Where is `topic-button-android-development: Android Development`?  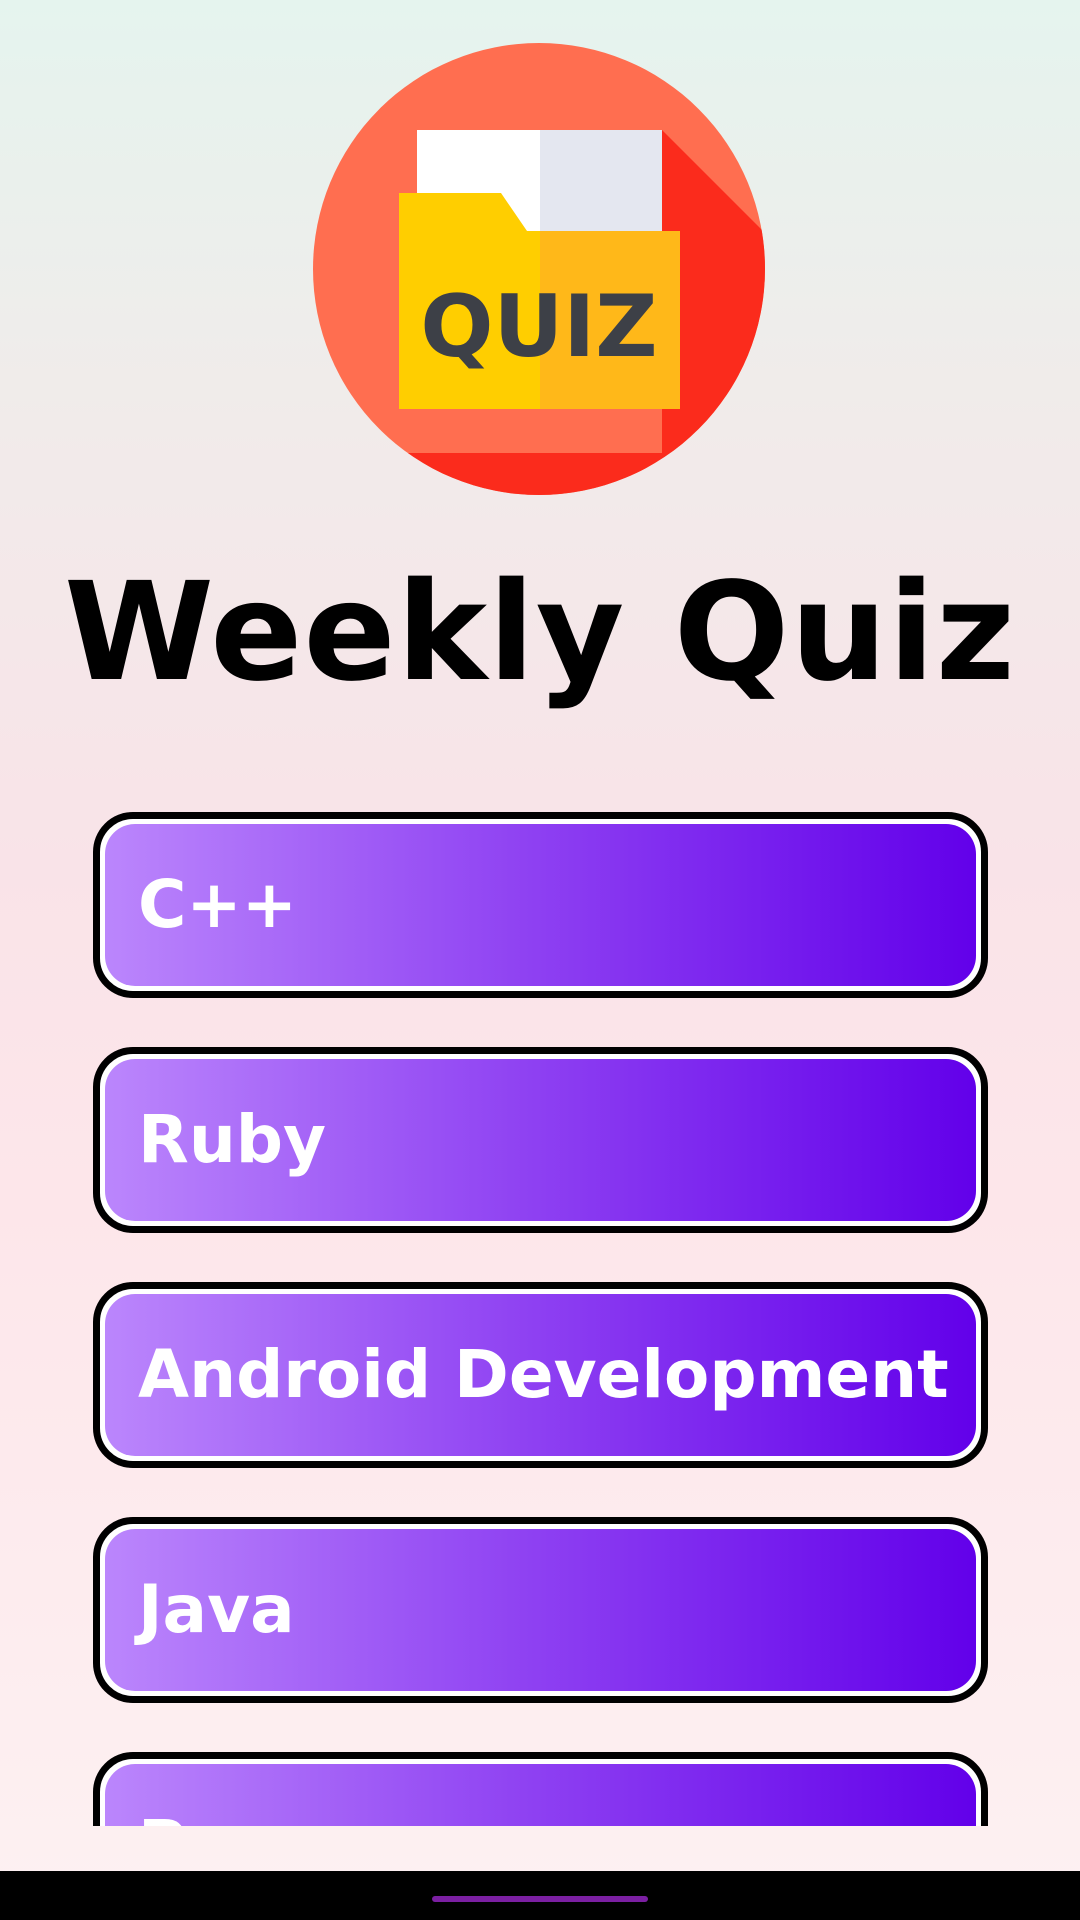 topic-button-android-development: Android Development is located at coordinates (540, 1375).